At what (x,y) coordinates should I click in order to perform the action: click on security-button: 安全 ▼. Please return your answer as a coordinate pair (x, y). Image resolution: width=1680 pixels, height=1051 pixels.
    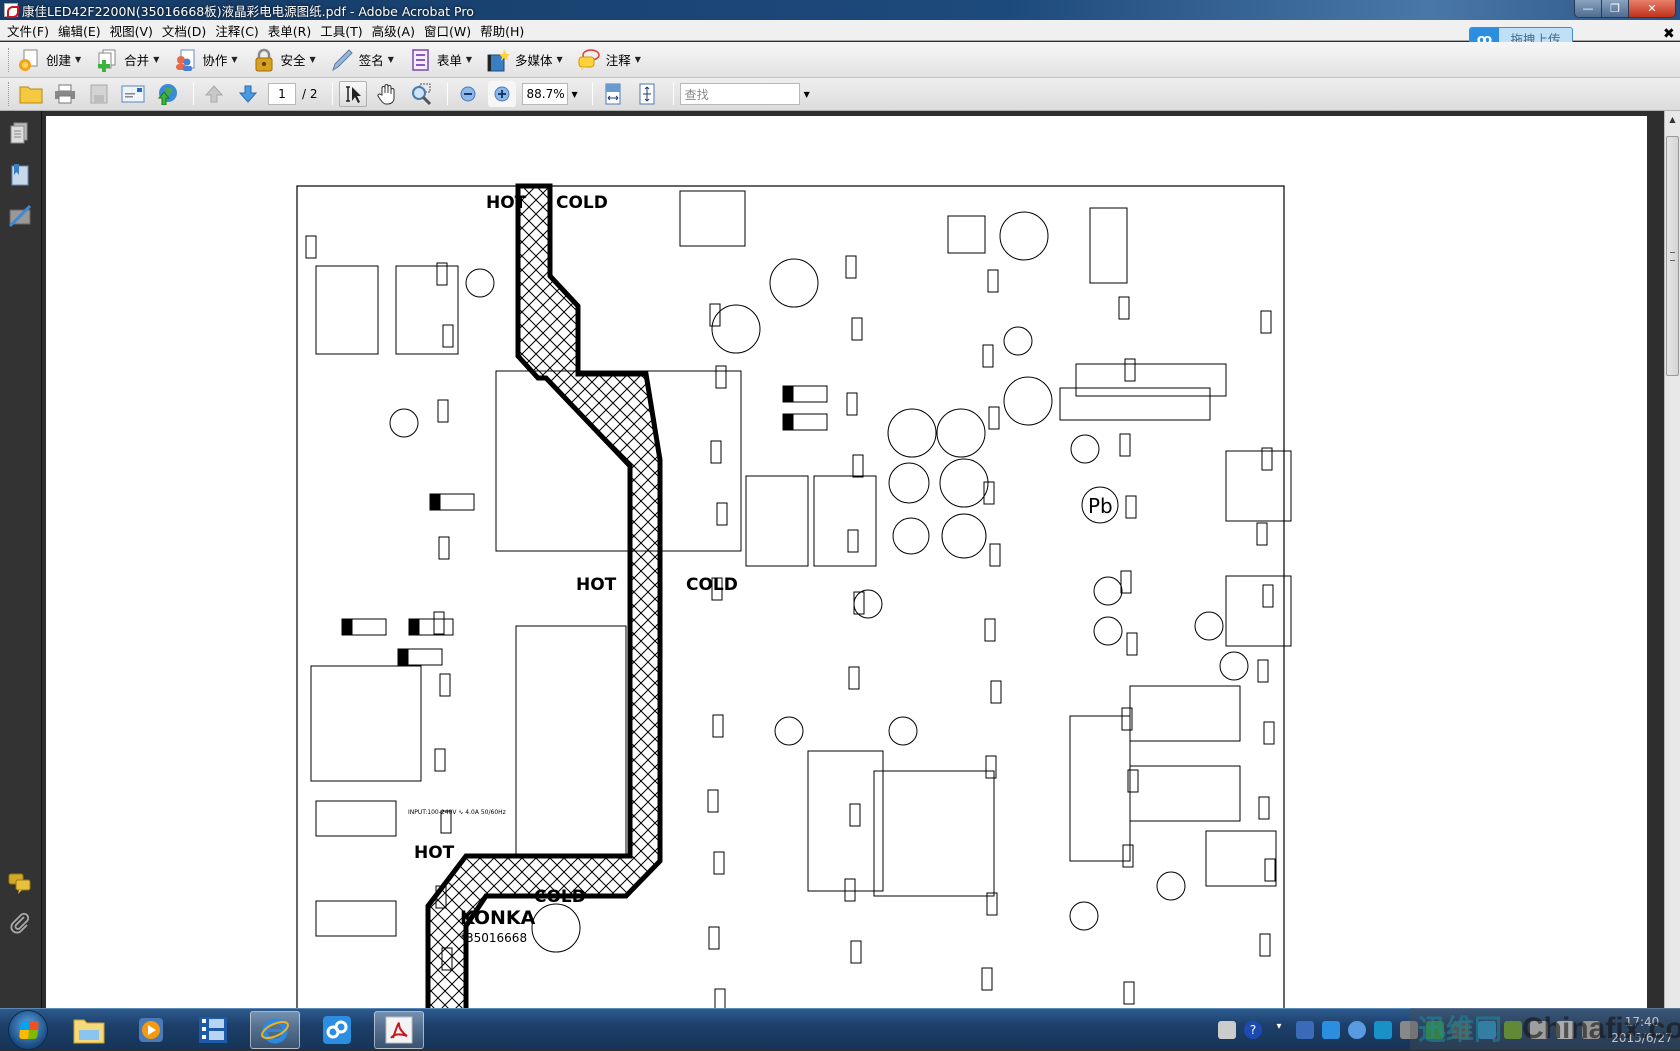
    Looking at the image, I should click on (284, 60).